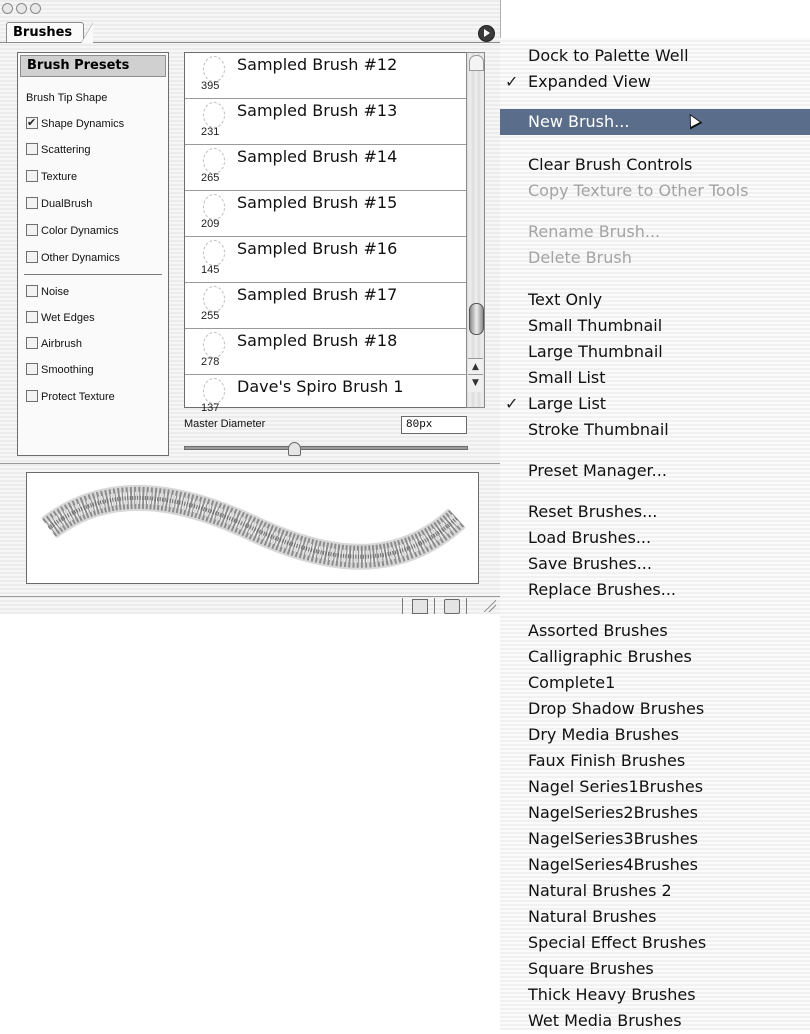 Image resolution: width=810 pixels, height=1034 pixels. Describe the element at coordinates (655, 943) in the screenshot. I see `menu-item-special-effect-brushes: Special Effect Brushes` at that location.